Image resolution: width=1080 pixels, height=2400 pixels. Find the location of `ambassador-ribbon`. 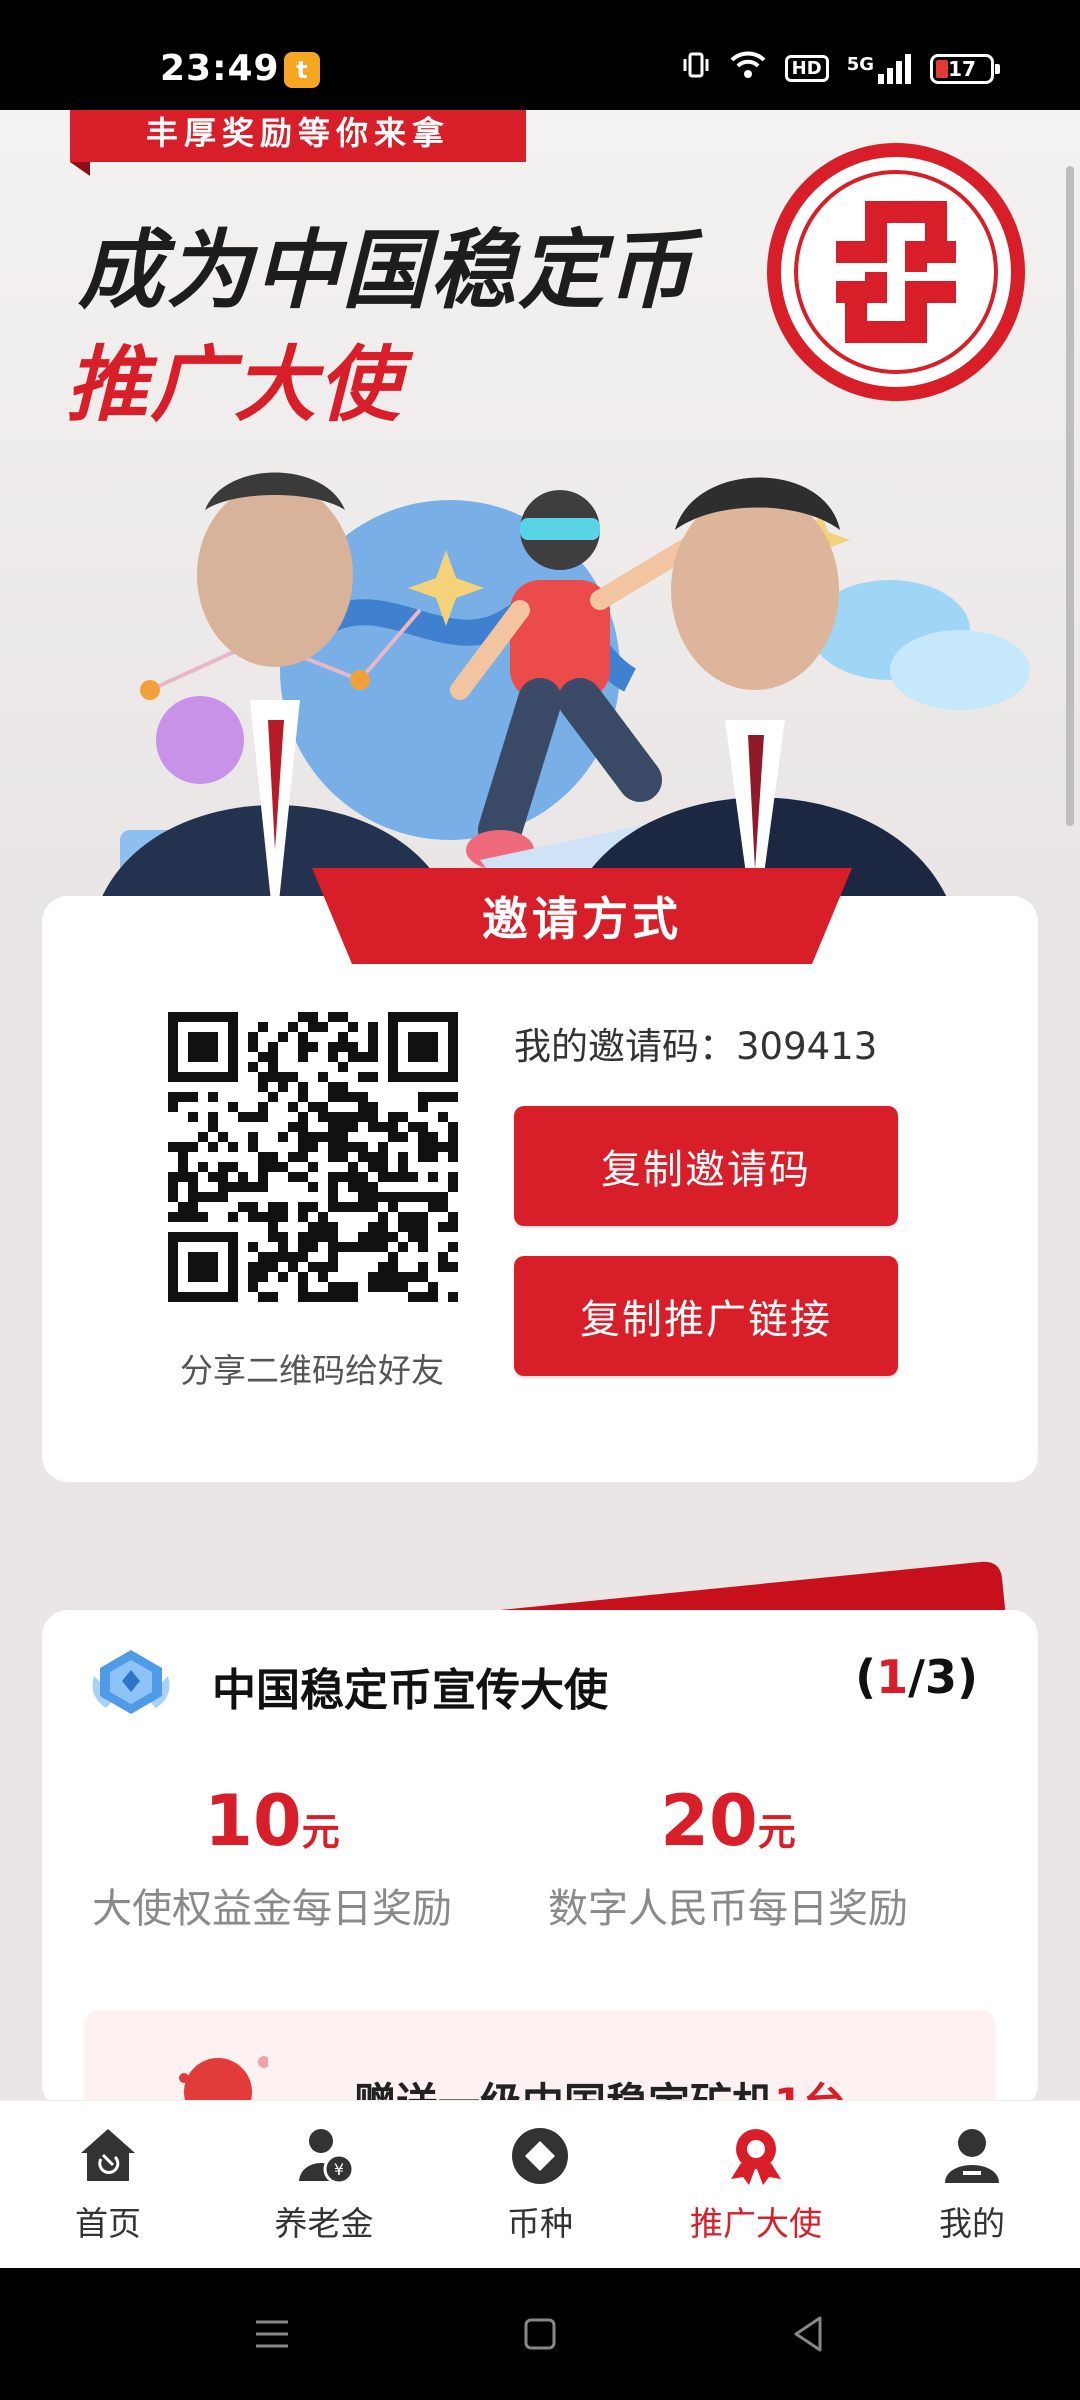

ambassador-ribbon is located at coordinates (753, 1589).